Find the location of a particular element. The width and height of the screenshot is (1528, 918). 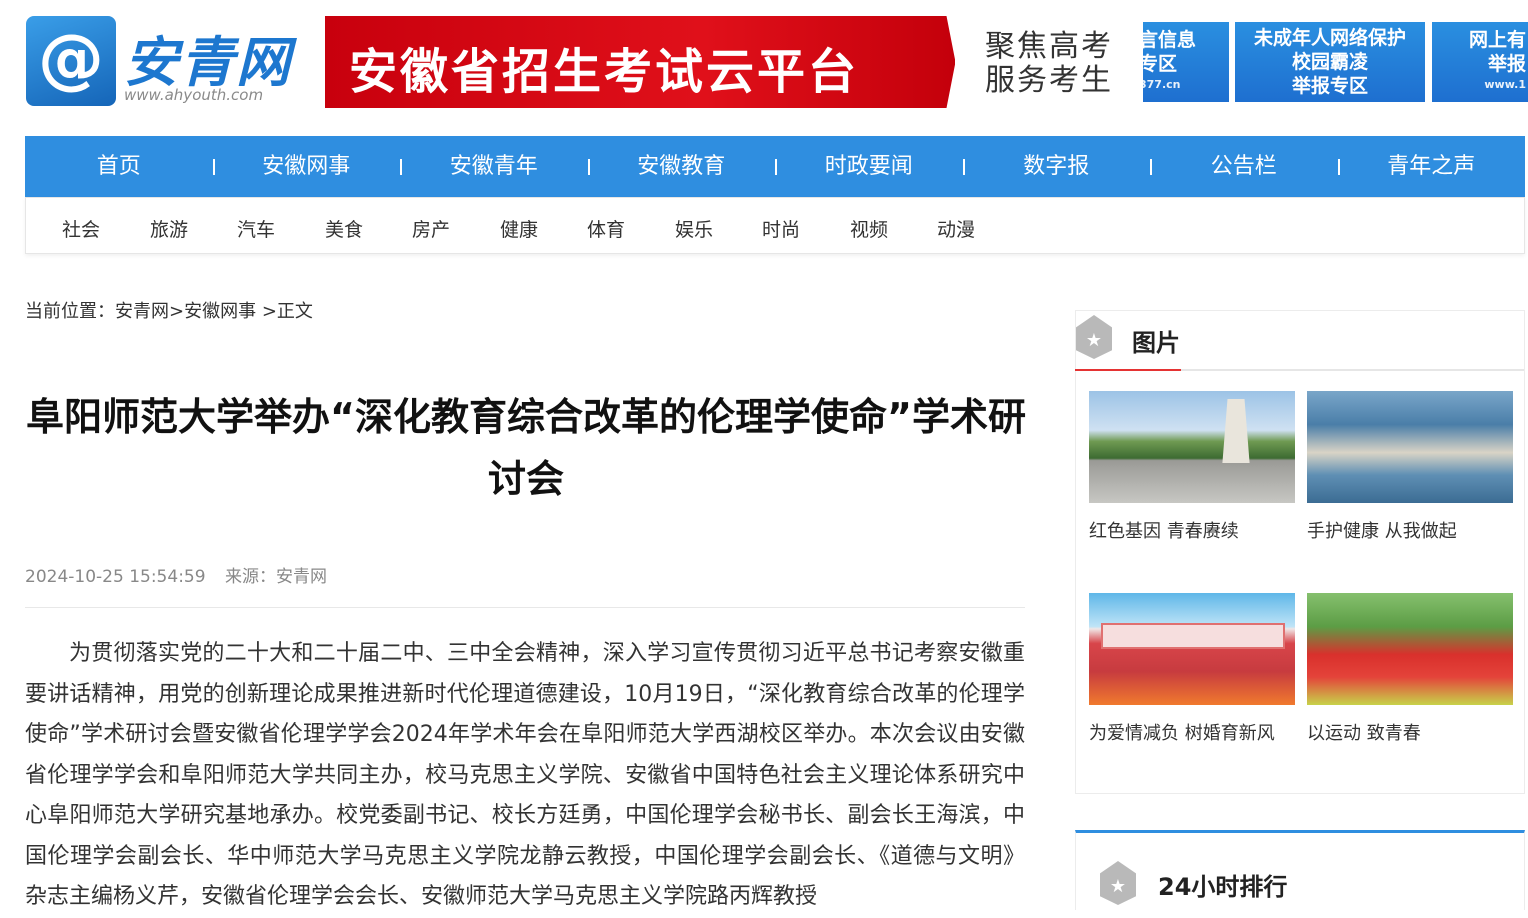

ad3-url: www.1 is located at coordinates (1505, 84).